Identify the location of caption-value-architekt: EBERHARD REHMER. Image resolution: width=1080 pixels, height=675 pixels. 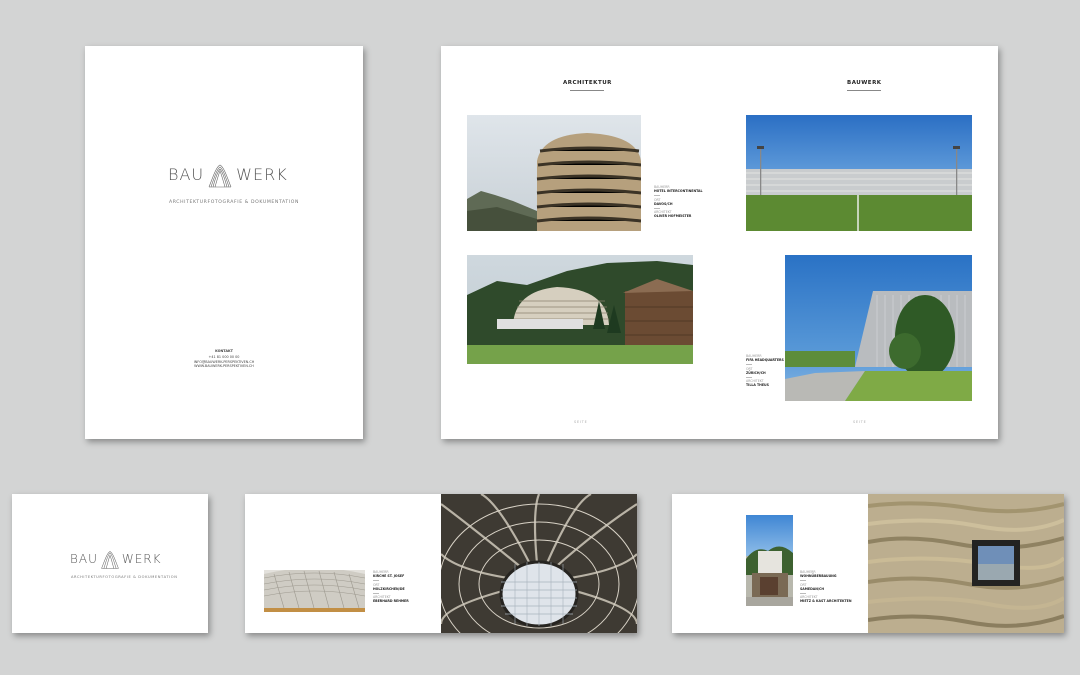
(391, 601).